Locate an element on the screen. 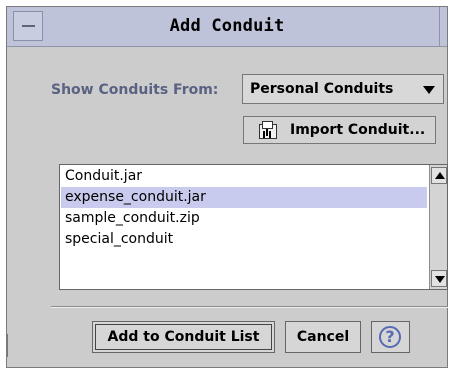 The height and width of the screenshot is (375, 466). conduit-list-item: expense_conduit.jar is located at coordinates (244, 197).